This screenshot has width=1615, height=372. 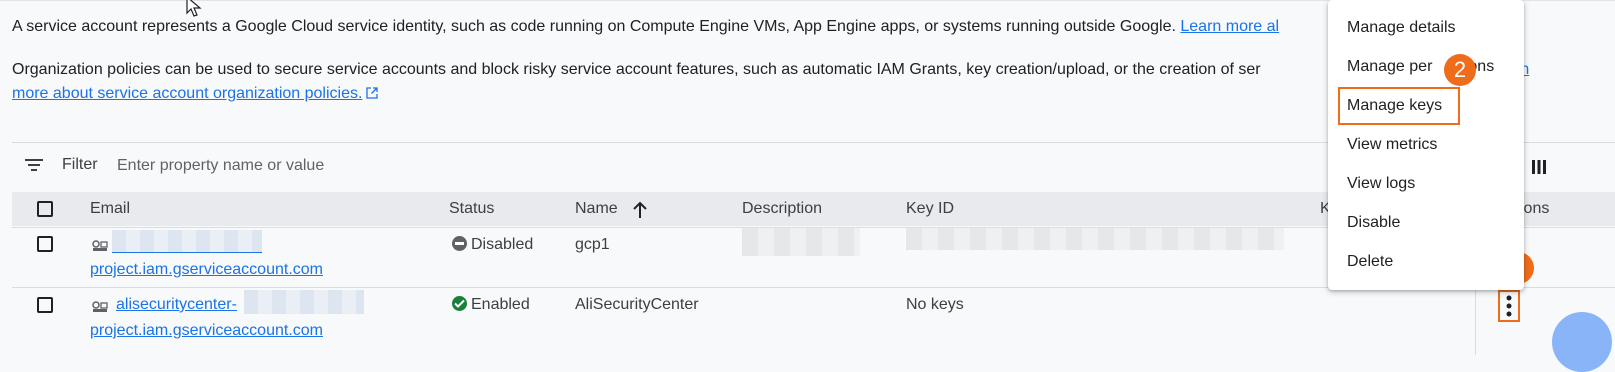 What do you see at coordinates (1535, 208) in the screenshot?
I see `column-actions: ions` at bounding box center [1535, 208].